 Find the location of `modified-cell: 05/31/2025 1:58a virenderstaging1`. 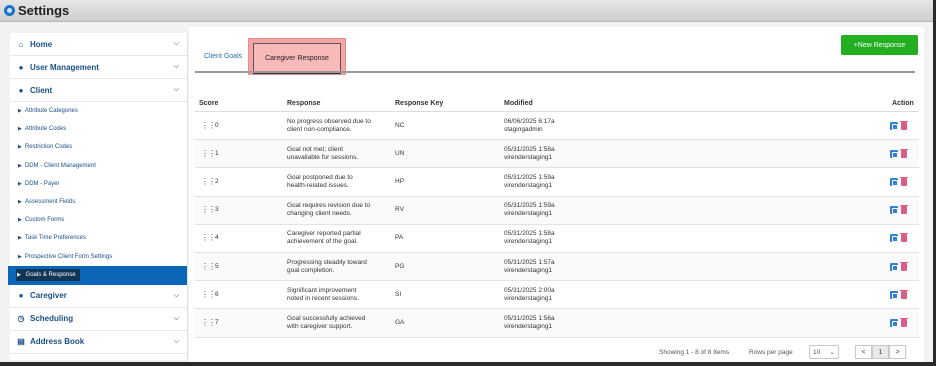

modified-cell: 05/31/2025 1:58a virenderstaging1 is located at coordinates (529, 154).